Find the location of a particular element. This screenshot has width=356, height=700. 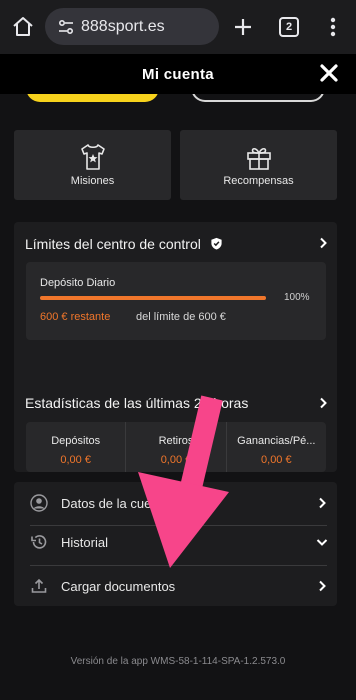

browser-toolbar: 888sport.es 2 is located at coordinates (178, 27).